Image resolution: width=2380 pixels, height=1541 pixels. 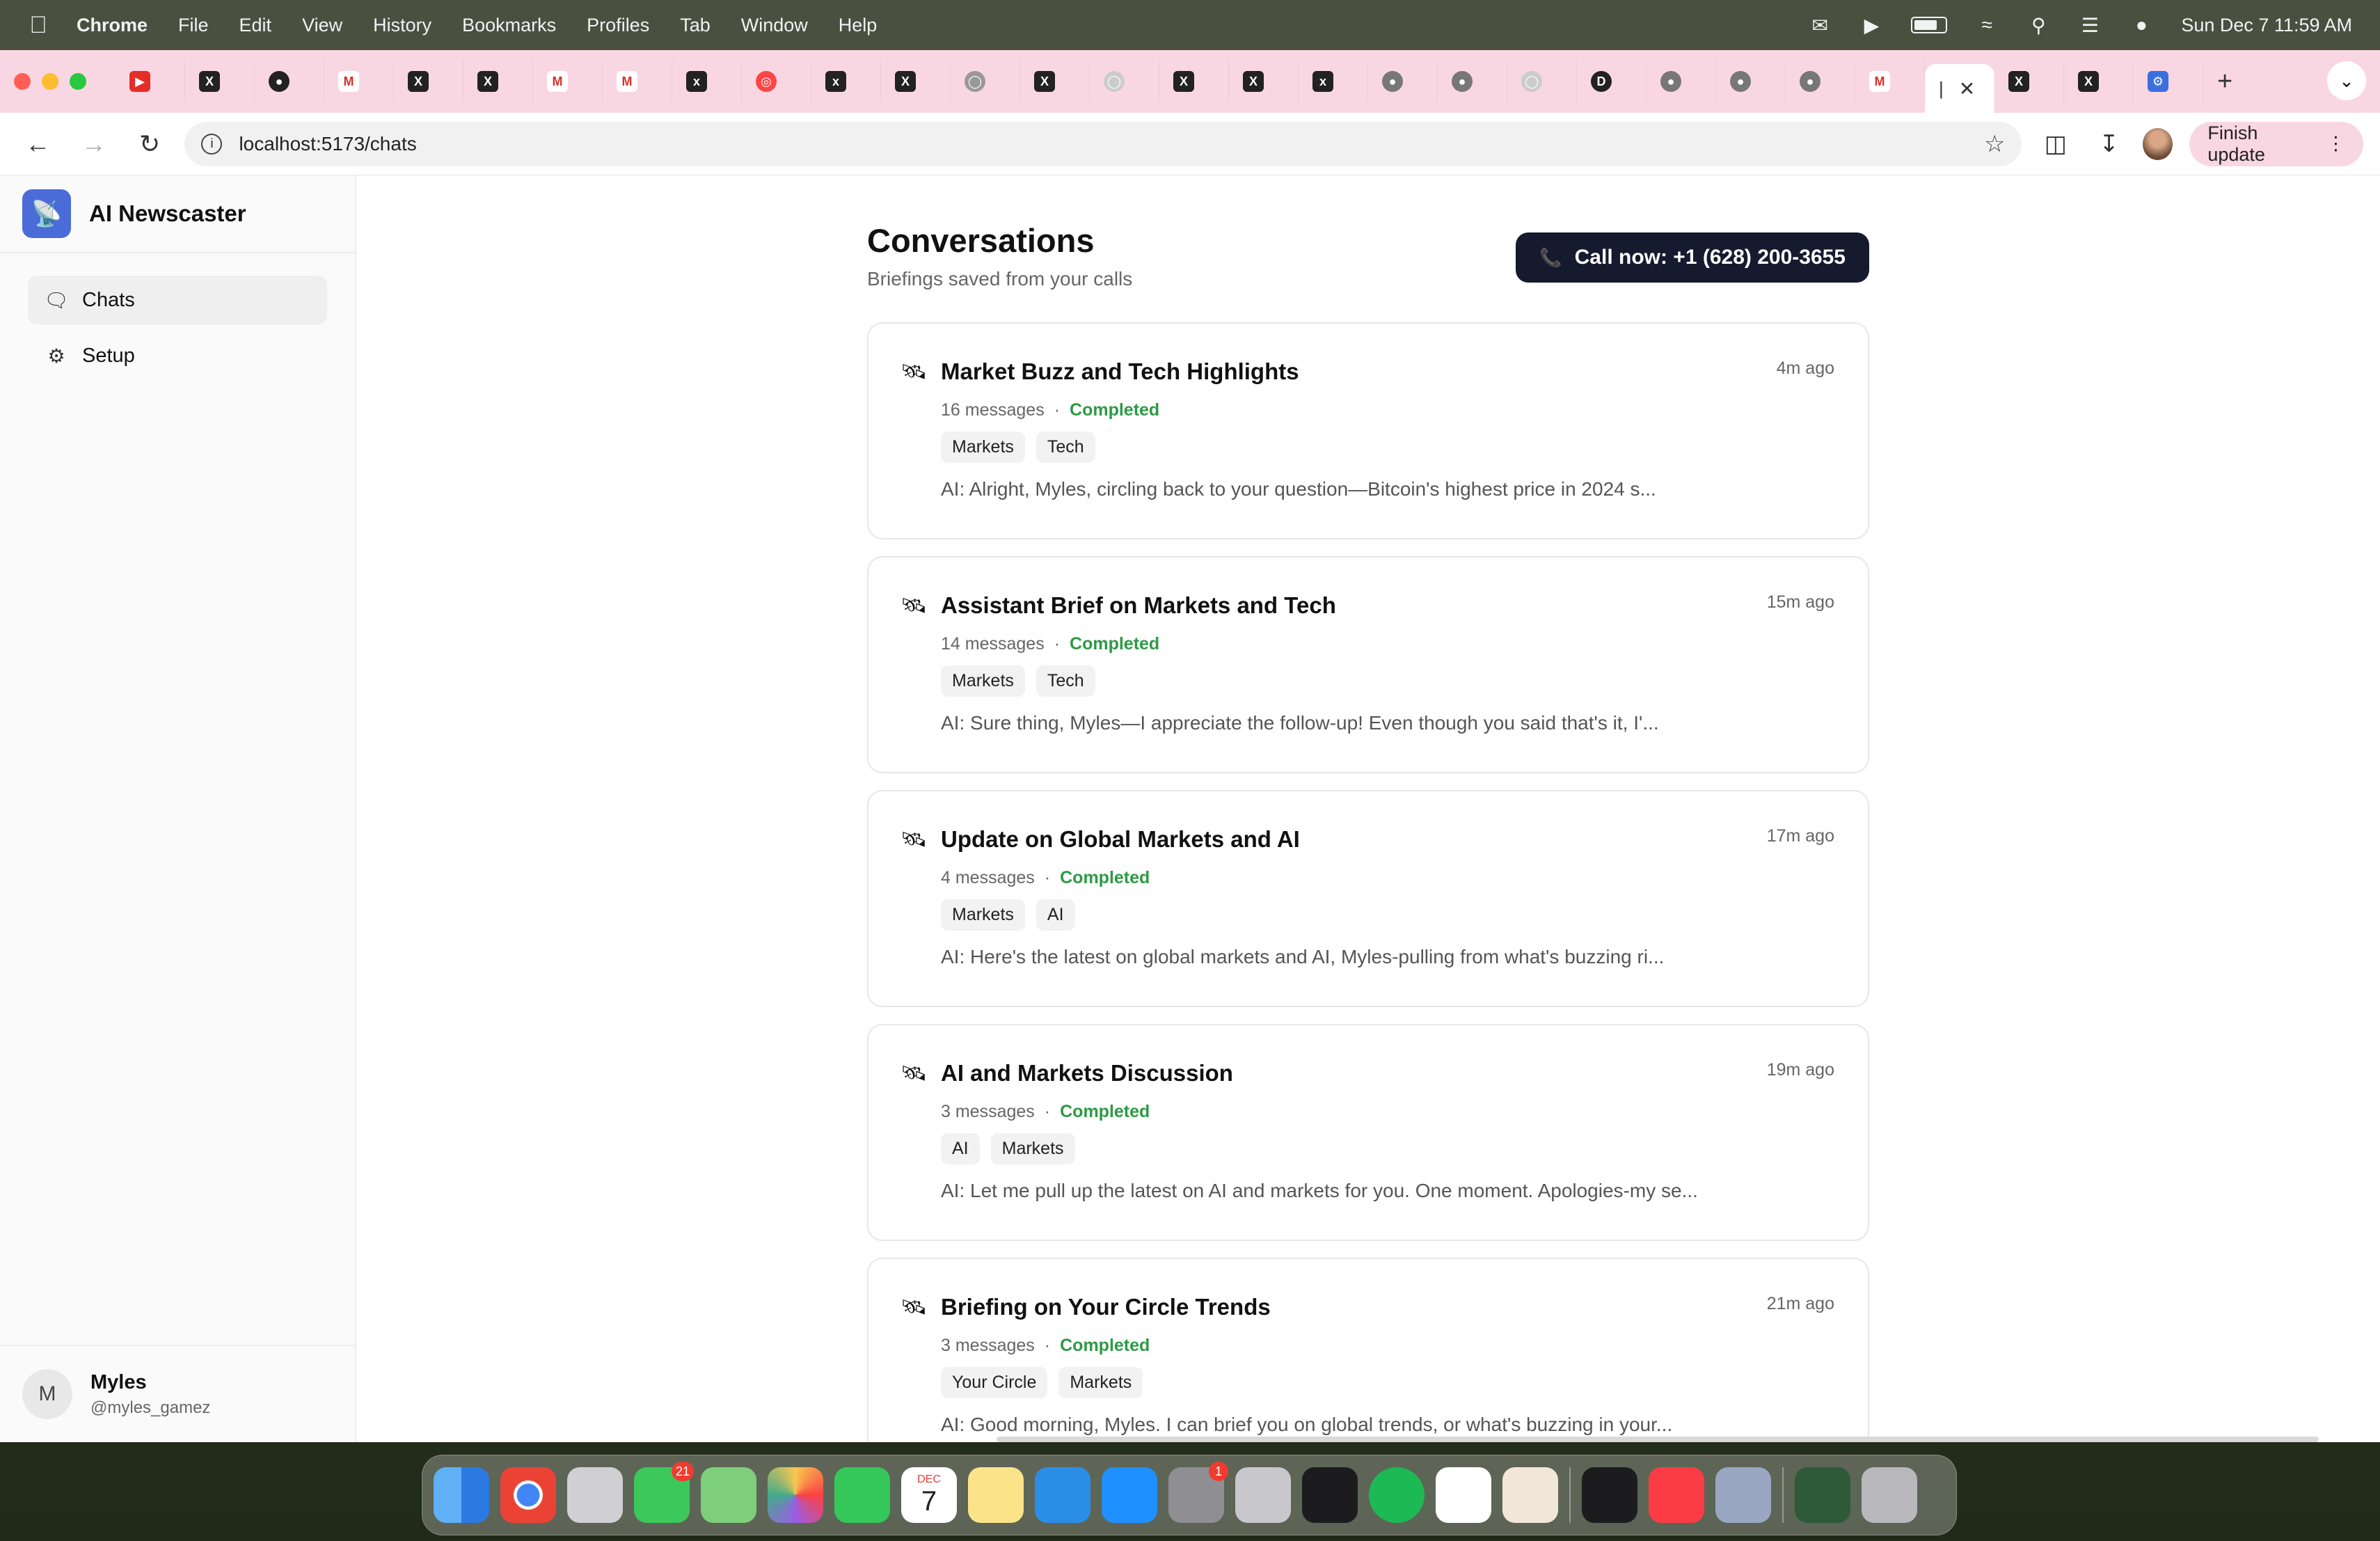 I want to click on downloads-stack-icon, so click(x=1822, y=1495).